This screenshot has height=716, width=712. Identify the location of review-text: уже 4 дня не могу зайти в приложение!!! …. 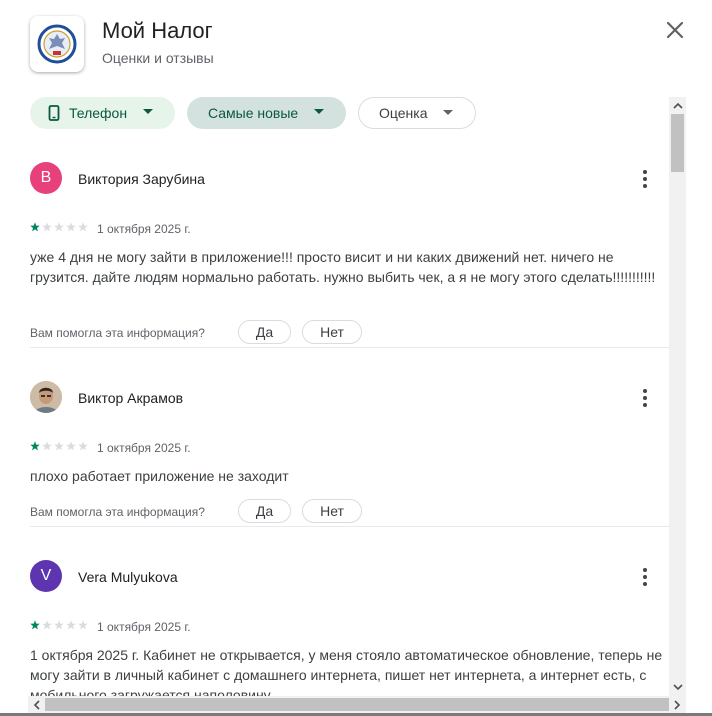
(343, 267).